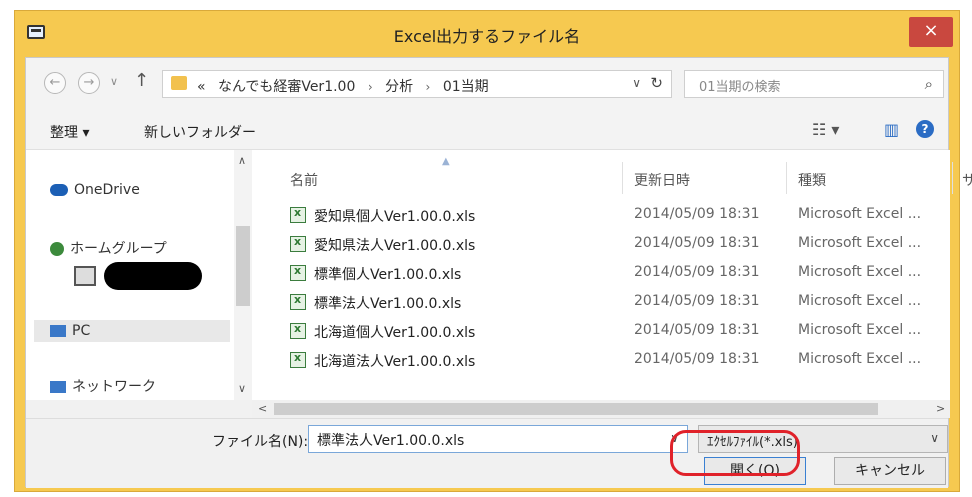 The height and width of the screenshot is (497, 972). Describe the element at coordinates (656, 83) in the screenshot. I see `refresh-icon: ↻` at that location.